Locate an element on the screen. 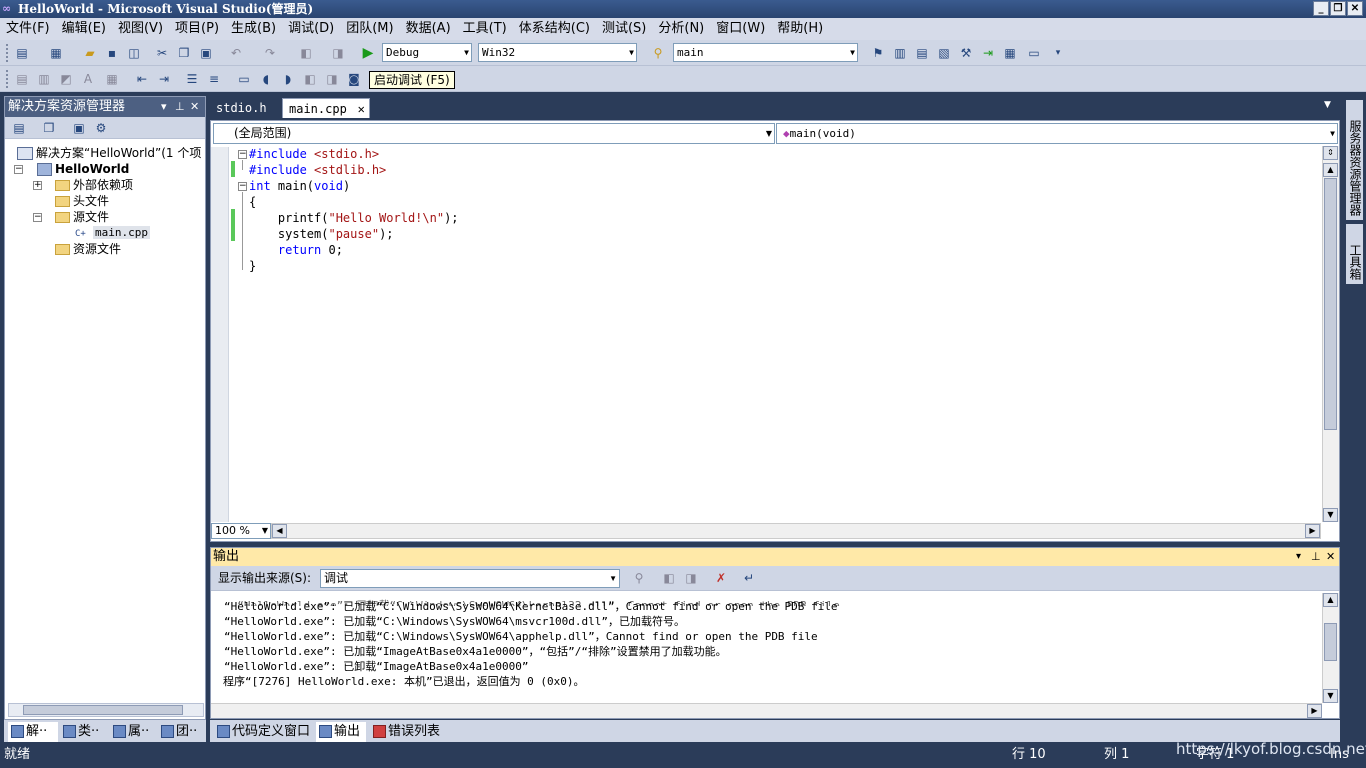  minimize-button: _ is located at coordinates (1321, 8).